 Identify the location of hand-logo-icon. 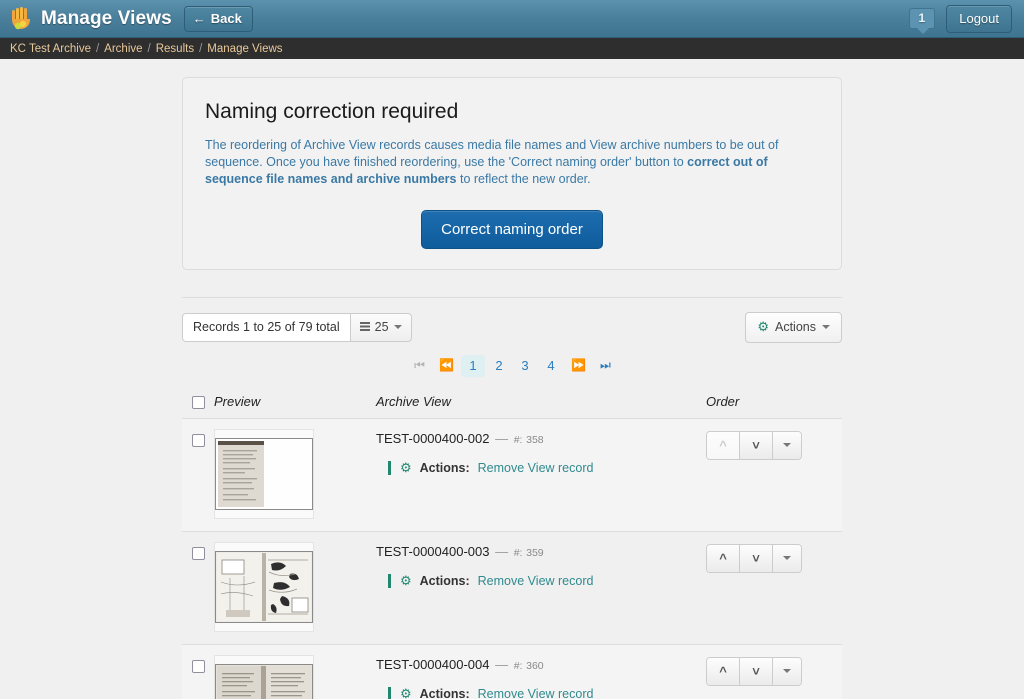
(21, 17).